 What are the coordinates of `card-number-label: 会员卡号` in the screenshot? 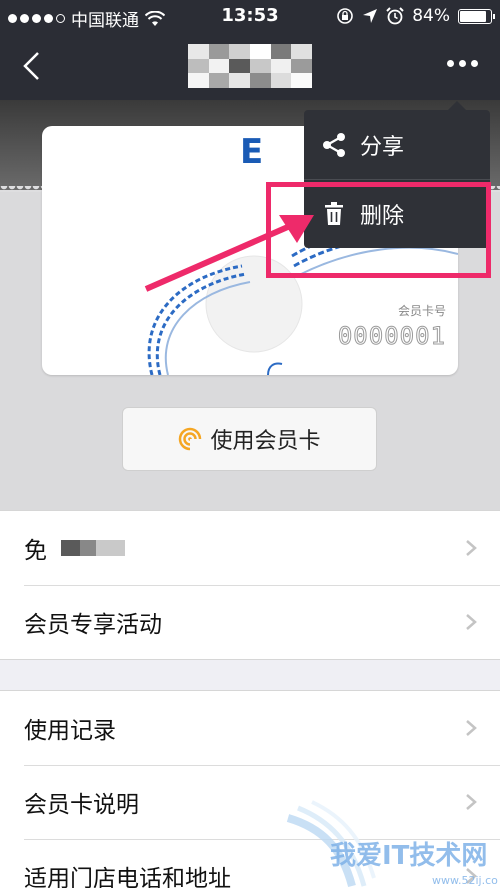 It's located at (421, 311).